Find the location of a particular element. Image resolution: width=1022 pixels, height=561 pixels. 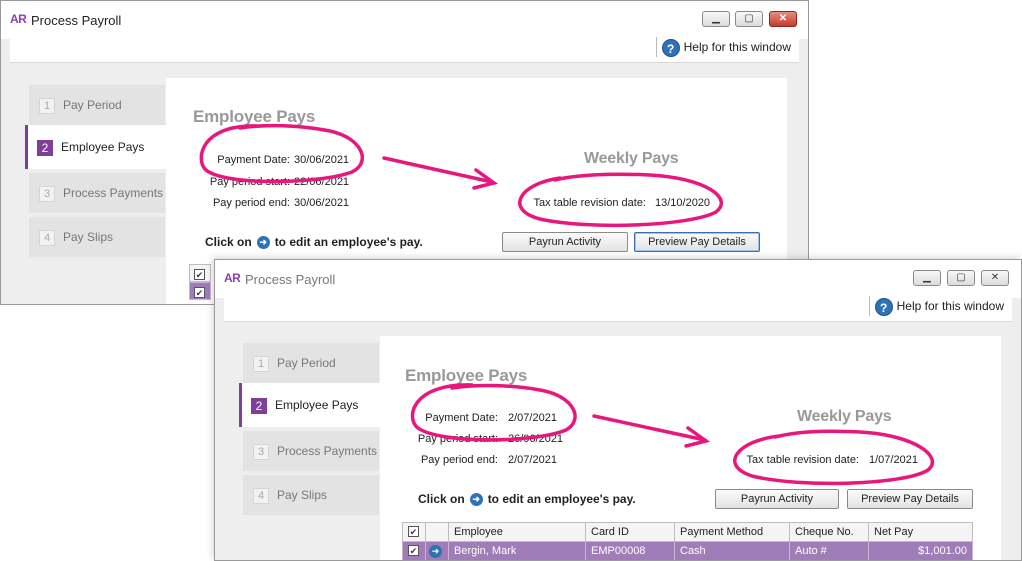

column-header-payment-method: Payment Method is located at coordinates (732, 532).